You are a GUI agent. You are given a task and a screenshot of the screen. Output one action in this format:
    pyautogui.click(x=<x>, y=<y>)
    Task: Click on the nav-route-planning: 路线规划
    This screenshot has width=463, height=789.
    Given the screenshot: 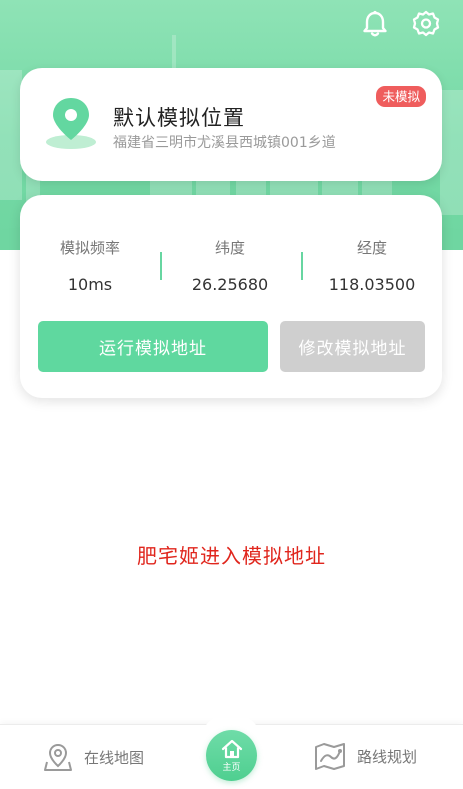 What is the action you would take?
    pyautogui.click(x=365, y=756)
    